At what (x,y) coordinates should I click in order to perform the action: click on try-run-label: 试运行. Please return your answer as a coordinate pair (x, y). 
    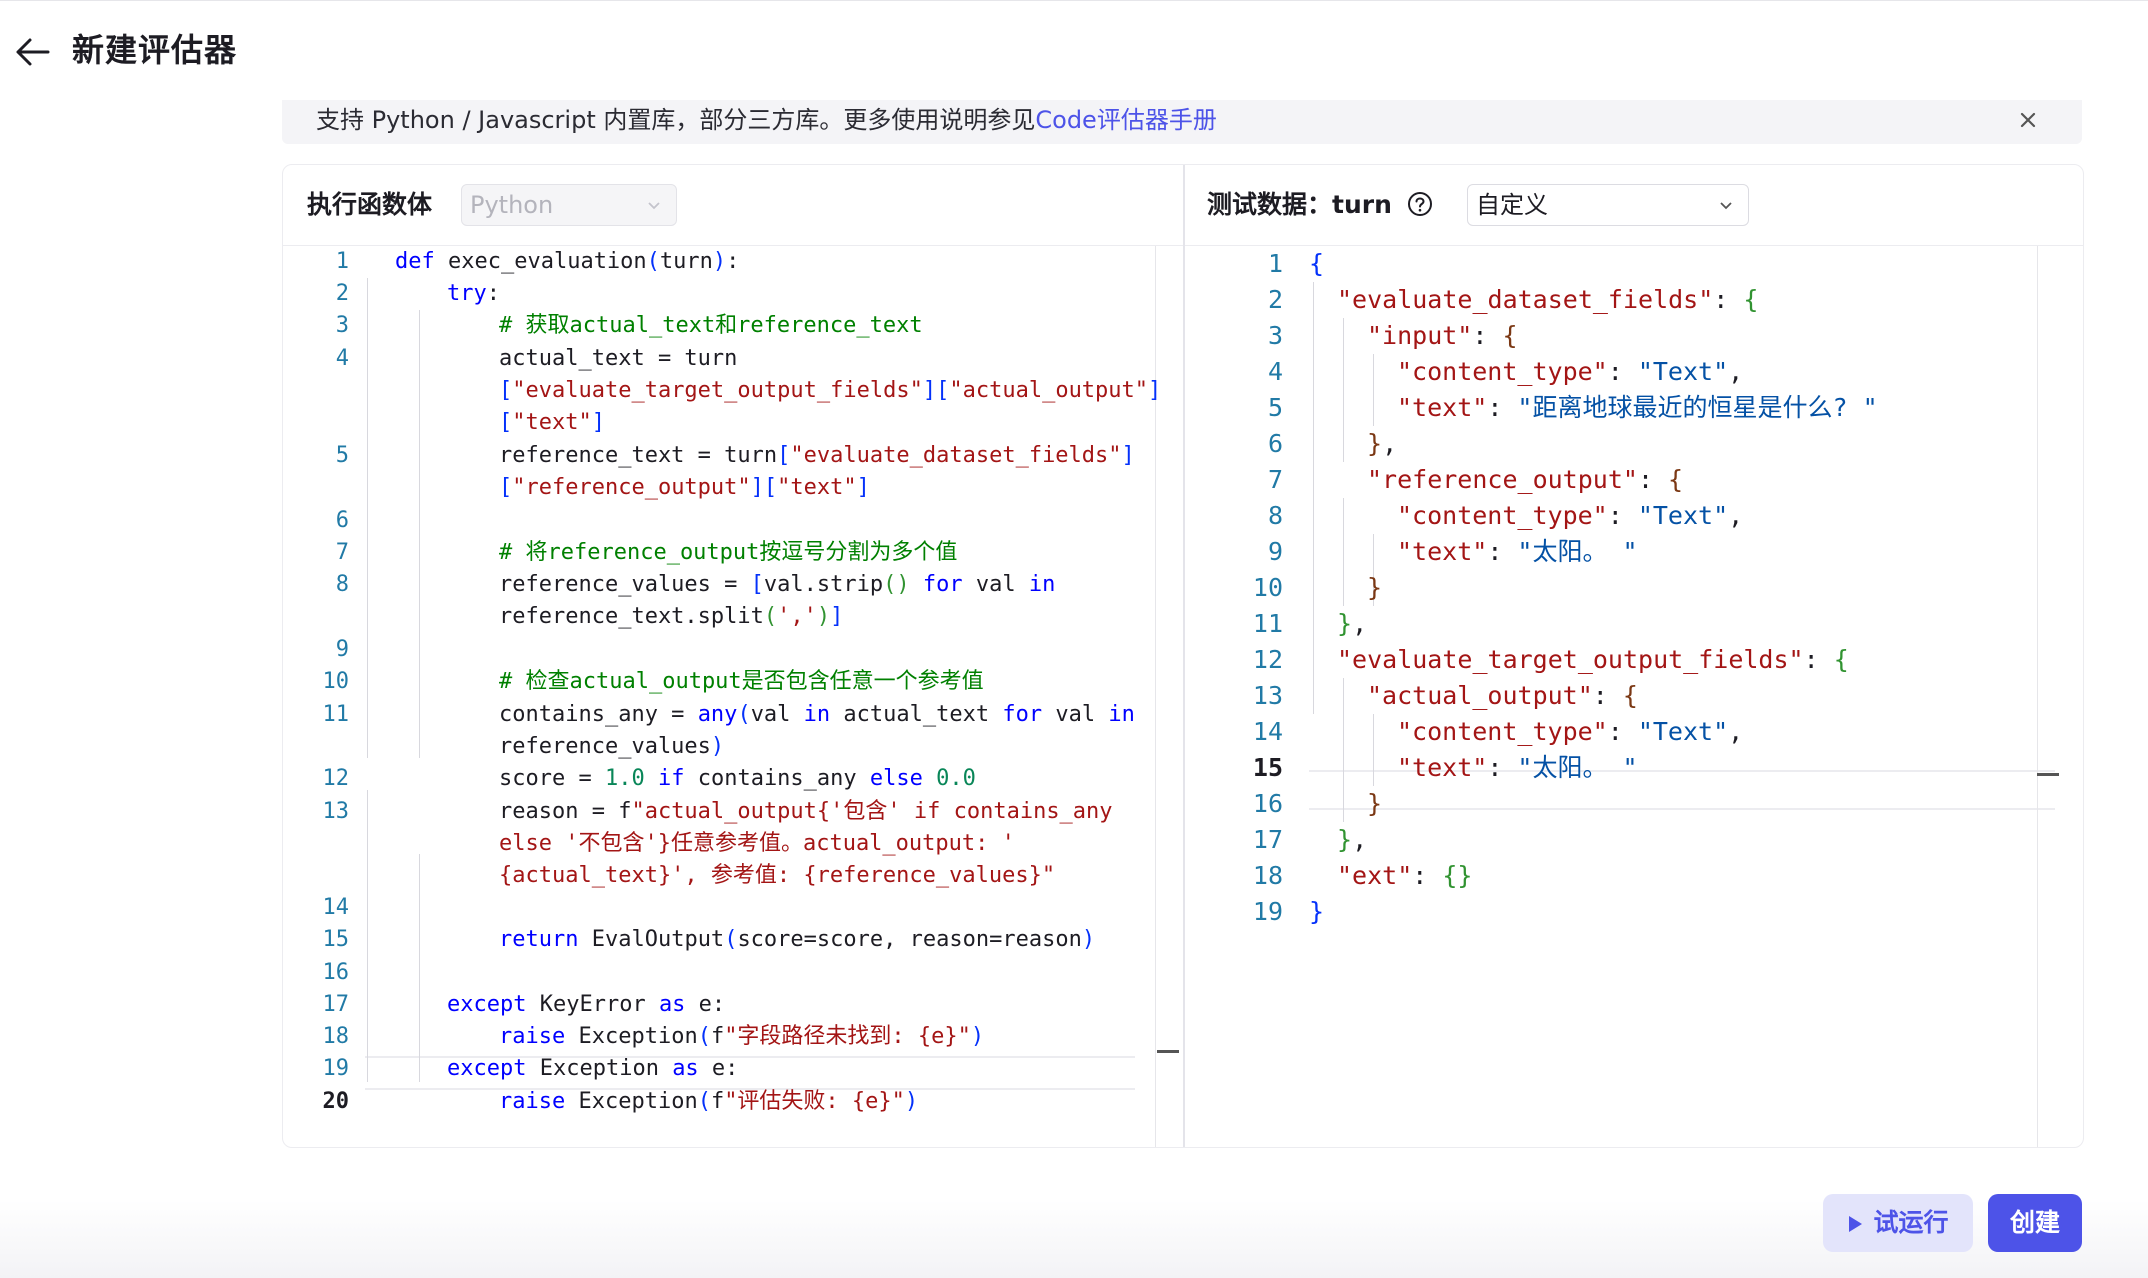
    Looking at the image, I should click on (1911, 1222).